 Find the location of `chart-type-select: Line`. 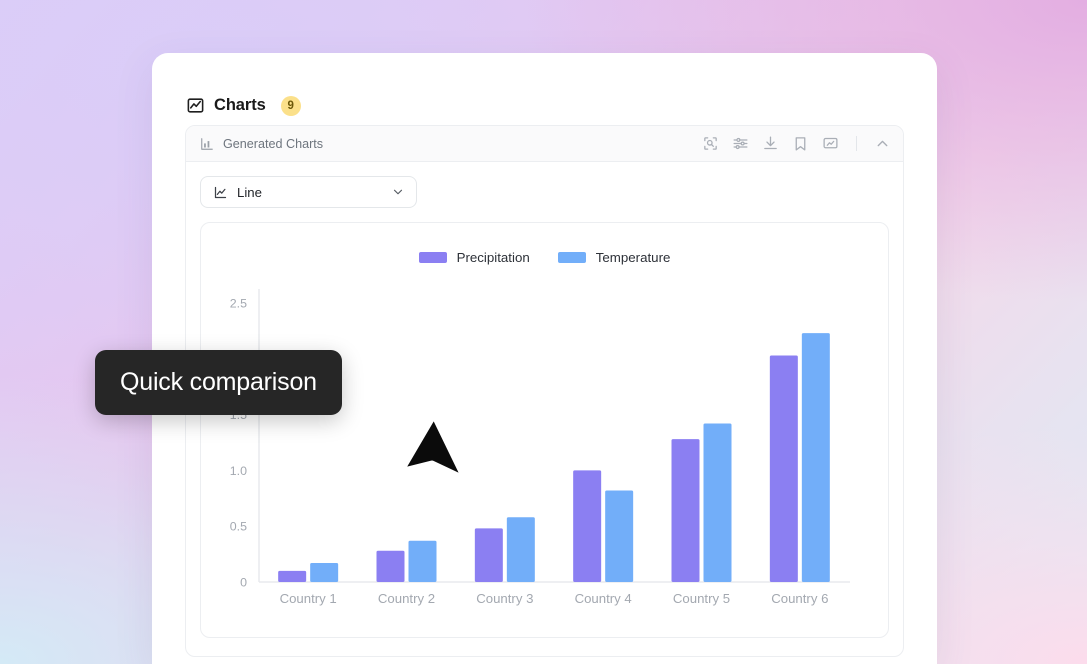

chart-type-select: Line is located at coordinates (308, 192).